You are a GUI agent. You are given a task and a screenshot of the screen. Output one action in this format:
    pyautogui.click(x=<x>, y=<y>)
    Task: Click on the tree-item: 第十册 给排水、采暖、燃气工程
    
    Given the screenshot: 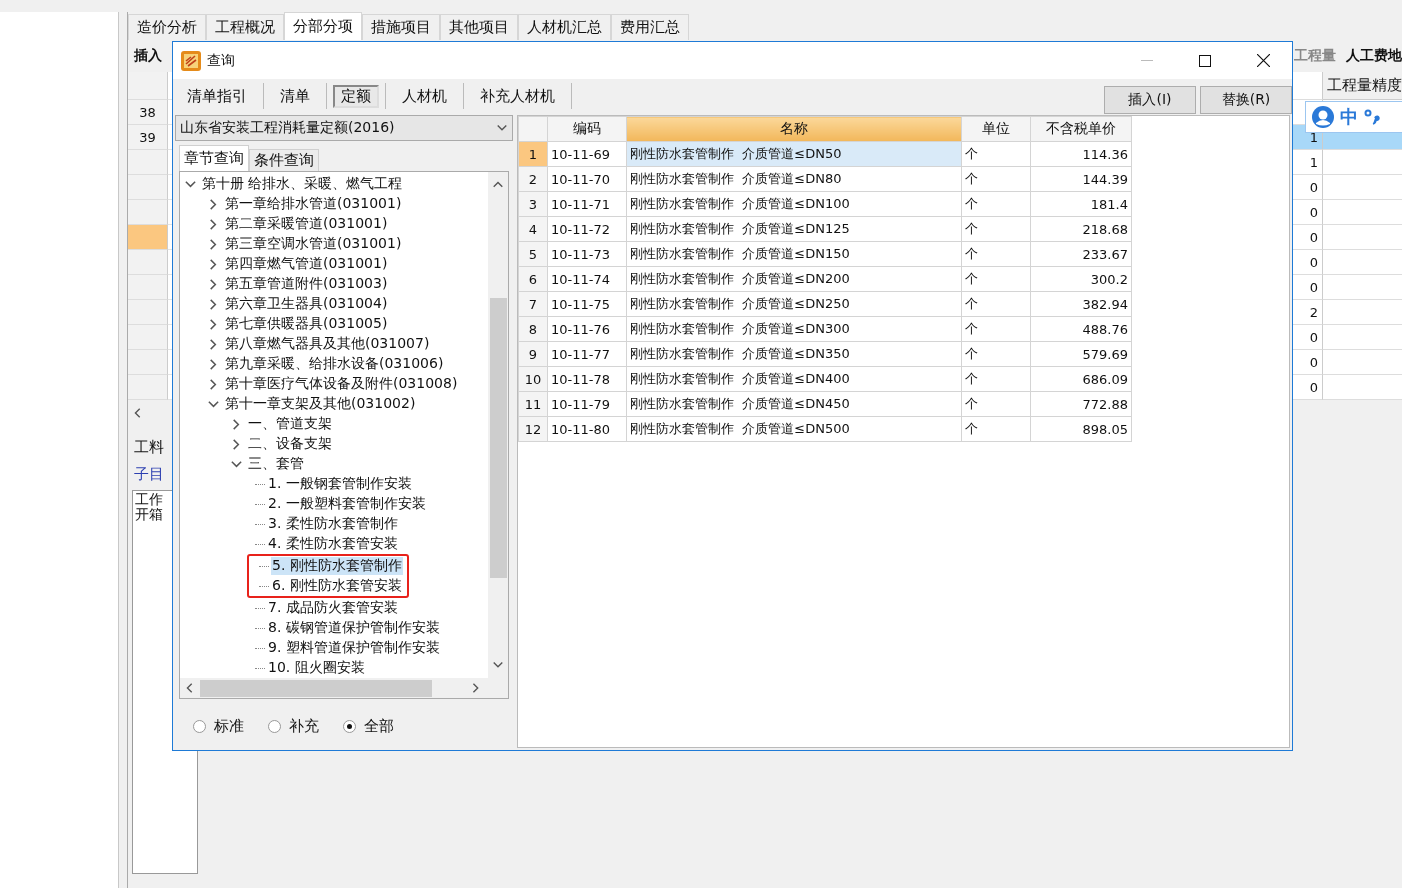 What is the action you would take?
    pyautogui.click(x=302, y=184)
    